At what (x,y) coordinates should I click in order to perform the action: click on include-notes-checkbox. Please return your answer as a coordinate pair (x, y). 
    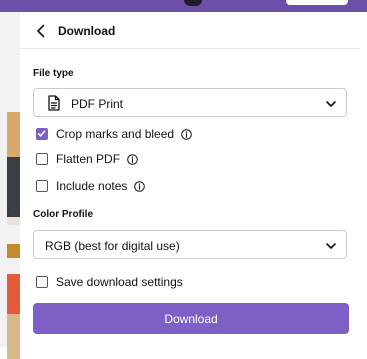
    Looking at the image, I should click on (42, 186).